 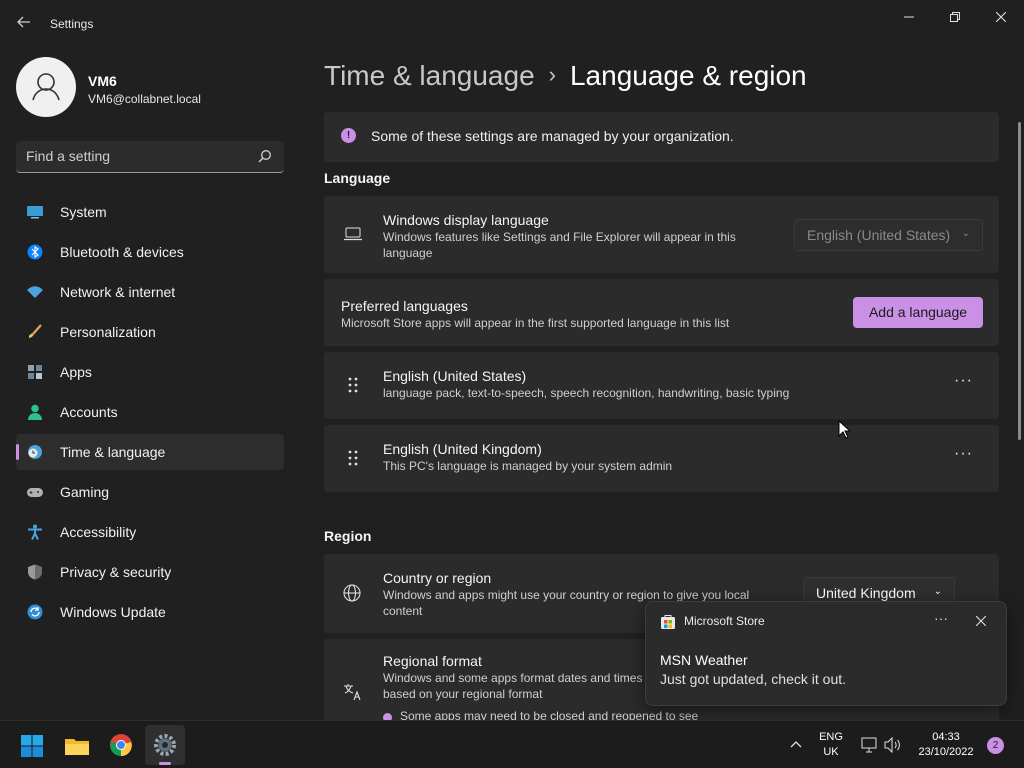 I want to click on sidebar-item-privacy: Privacy & security, so click(x=150, y=572).